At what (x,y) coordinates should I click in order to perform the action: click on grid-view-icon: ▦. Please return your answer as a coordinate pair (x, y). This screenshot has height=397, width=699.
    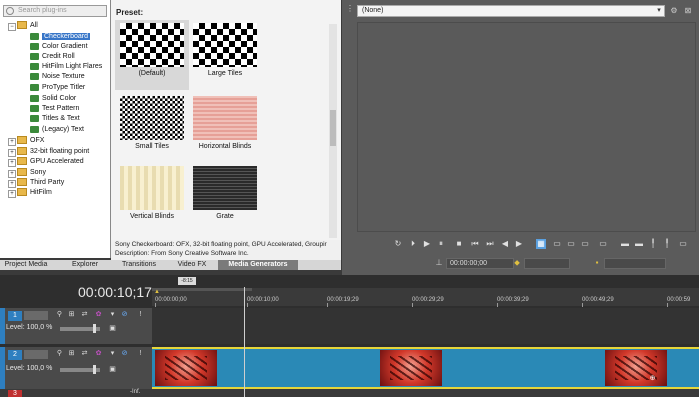
    Looking at the image, I should click on (541, 244).